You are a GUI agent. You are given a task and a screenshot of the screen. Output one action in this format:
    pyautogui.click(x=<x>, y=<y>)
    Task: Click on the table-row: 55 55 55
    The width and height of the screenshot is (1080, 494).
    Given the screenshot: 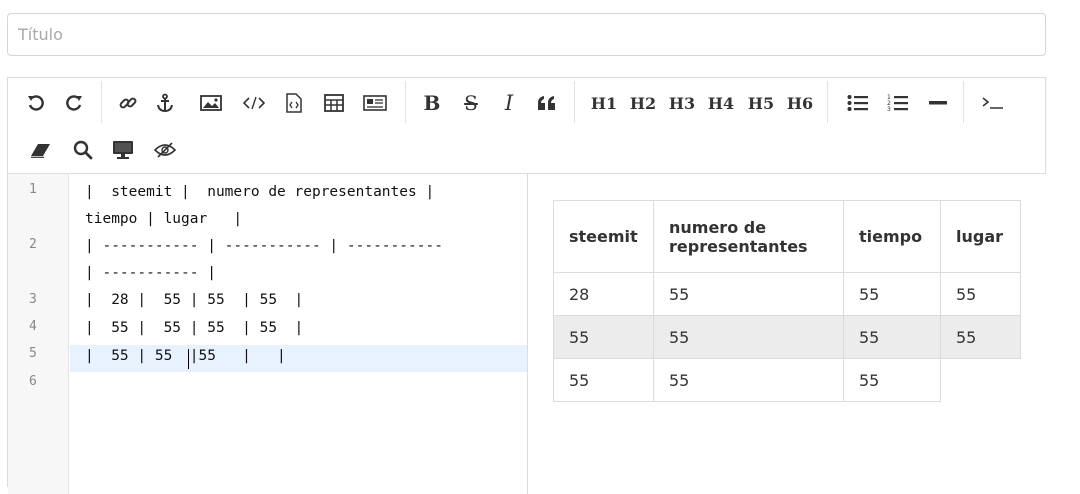 What is the action you would take?
    pyautogui.click(x=787, y=380)
    